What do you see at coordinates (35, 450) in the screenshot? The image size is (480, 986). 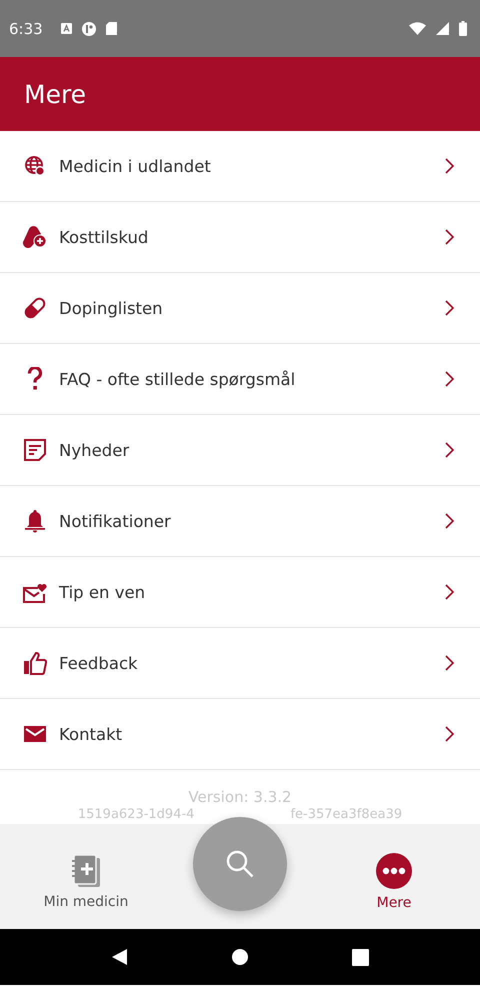 I see `document-icon` at bounding box center [35, 450].